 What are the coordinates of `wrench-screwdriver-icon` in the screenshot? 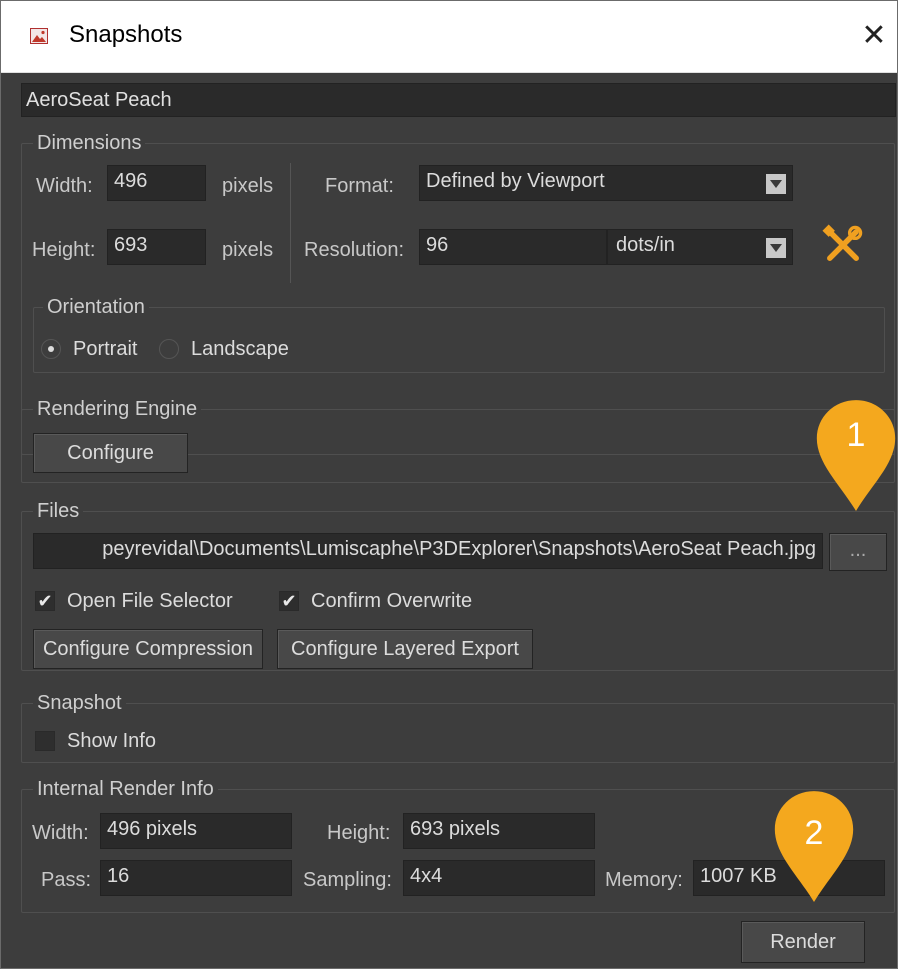 It's located at (843, 245).